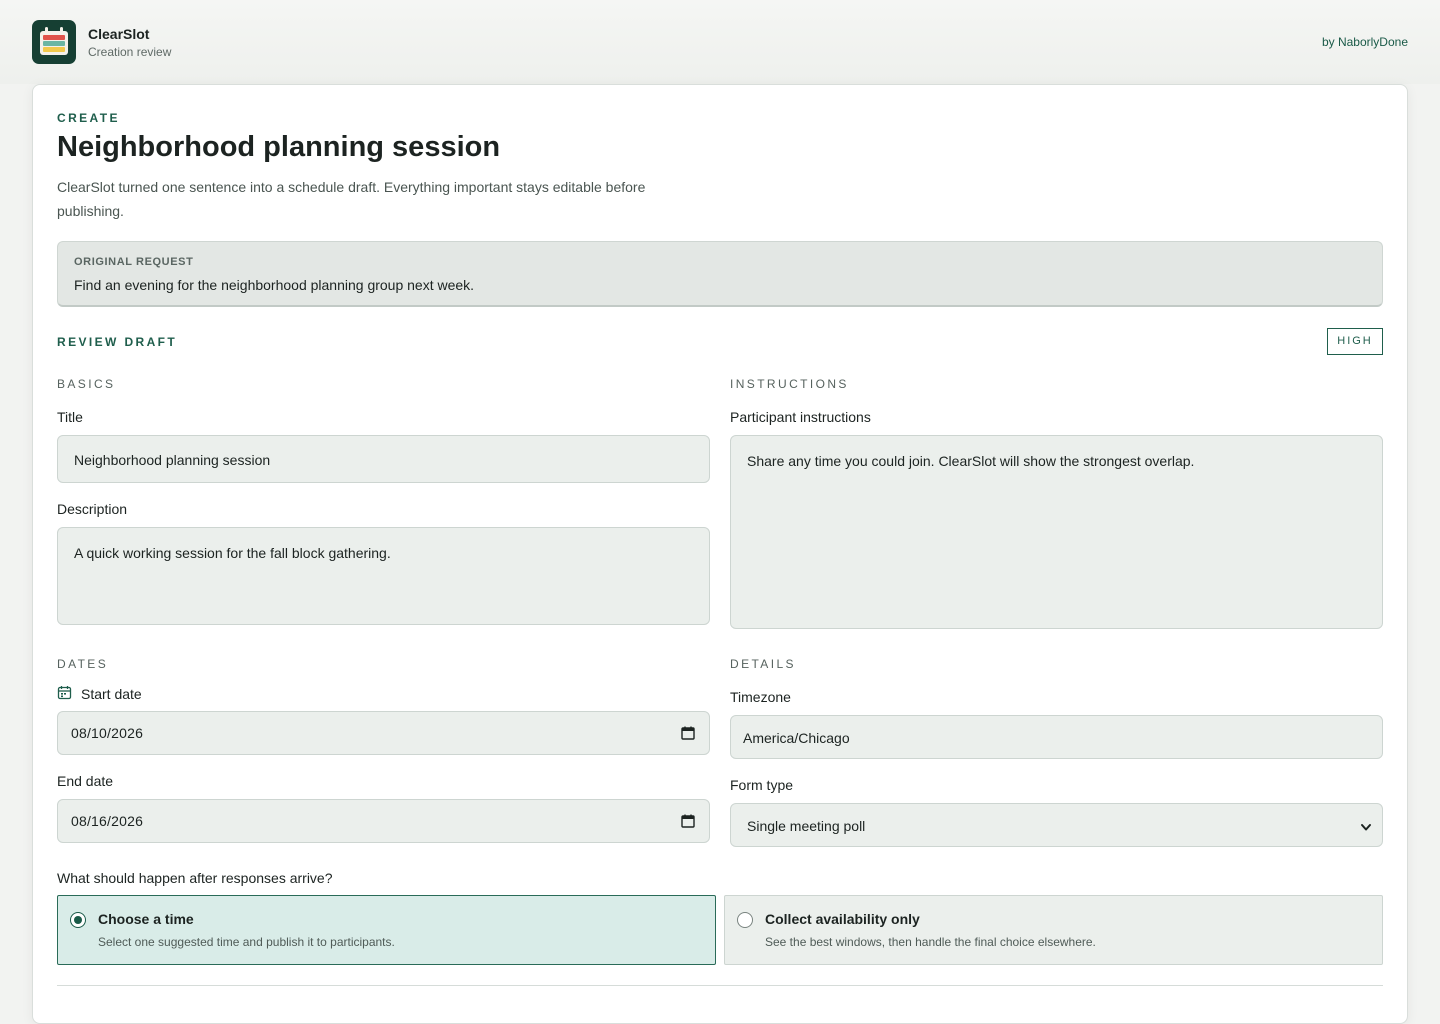  What do you see at coordinates (117, 342) in the screenshot?
I see `review-draft-heading: REVIEW DRAFT` at bounding box center [117, 342].